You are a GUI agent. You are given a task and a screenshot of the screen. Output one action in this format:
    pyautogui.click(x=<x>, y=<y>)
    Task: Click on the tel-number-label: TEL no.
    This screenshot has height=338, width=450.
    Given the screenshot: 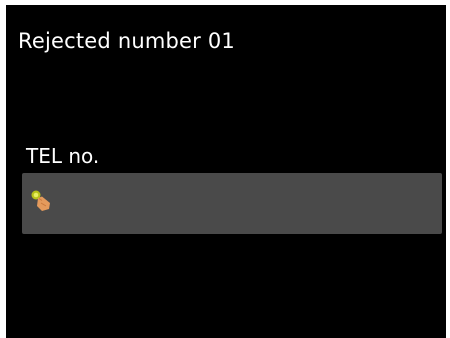 What is the action you would take?
    pyautogui.click(x=63, y=156)
    